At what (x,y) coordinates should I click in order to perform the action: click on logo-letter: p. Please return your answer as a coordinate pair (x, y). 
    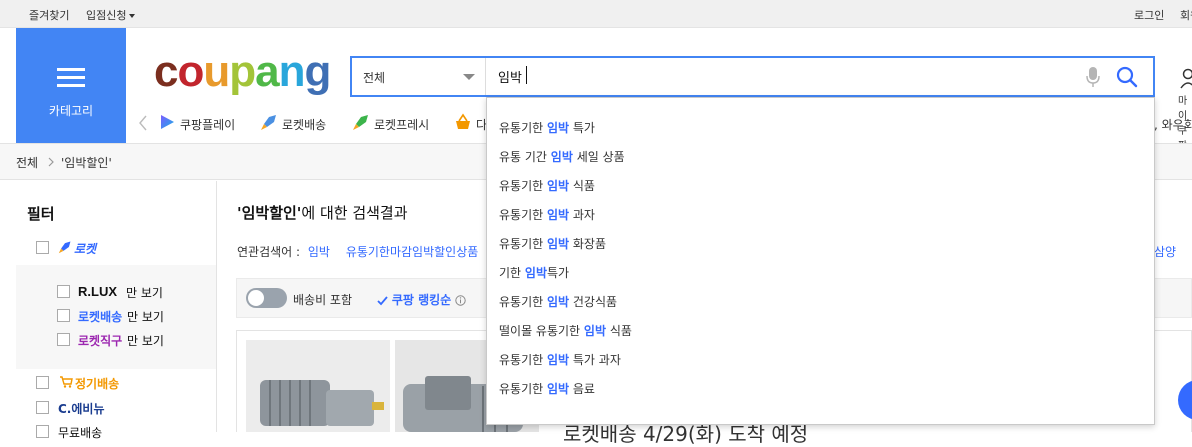
    Looking at the image, I should click on (242, 71).